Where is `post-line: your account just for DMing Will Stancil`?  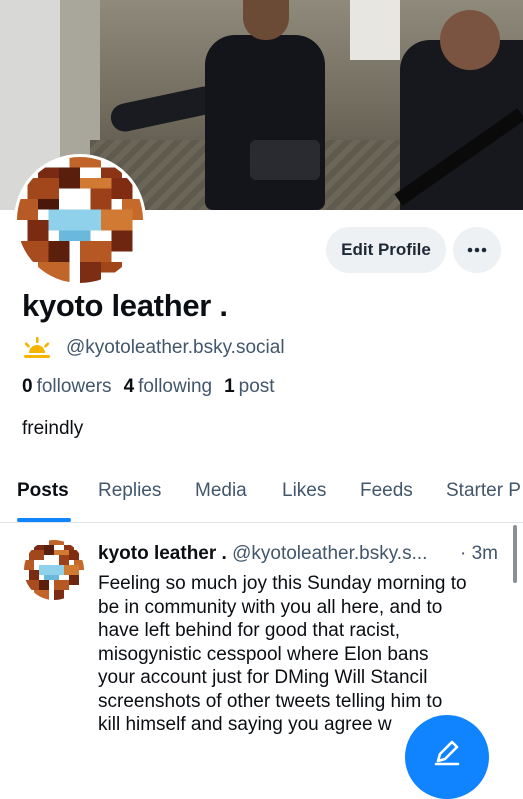 post-line: your account just for DMing Will Stancil is located at coordinates (263, 677).